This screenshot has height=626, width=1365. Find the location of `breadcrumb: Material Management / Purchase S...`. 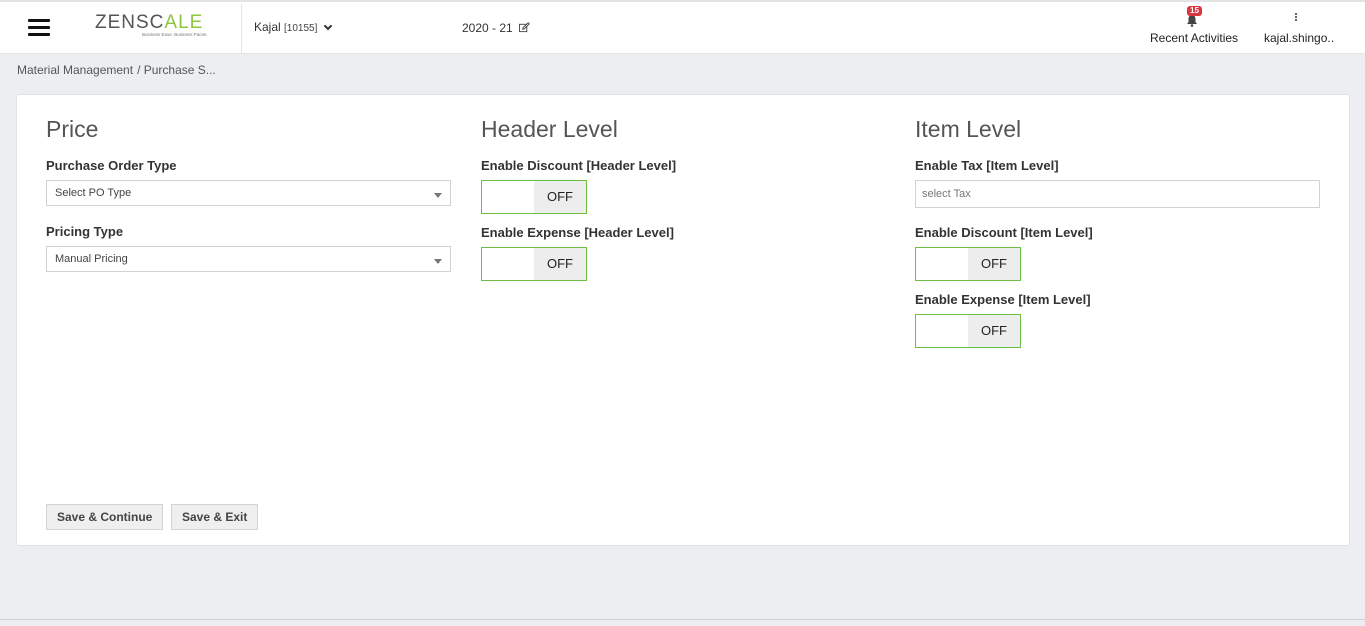

breadcrumb: Material Management / Purchase S... is located at coordinates (116, 70).